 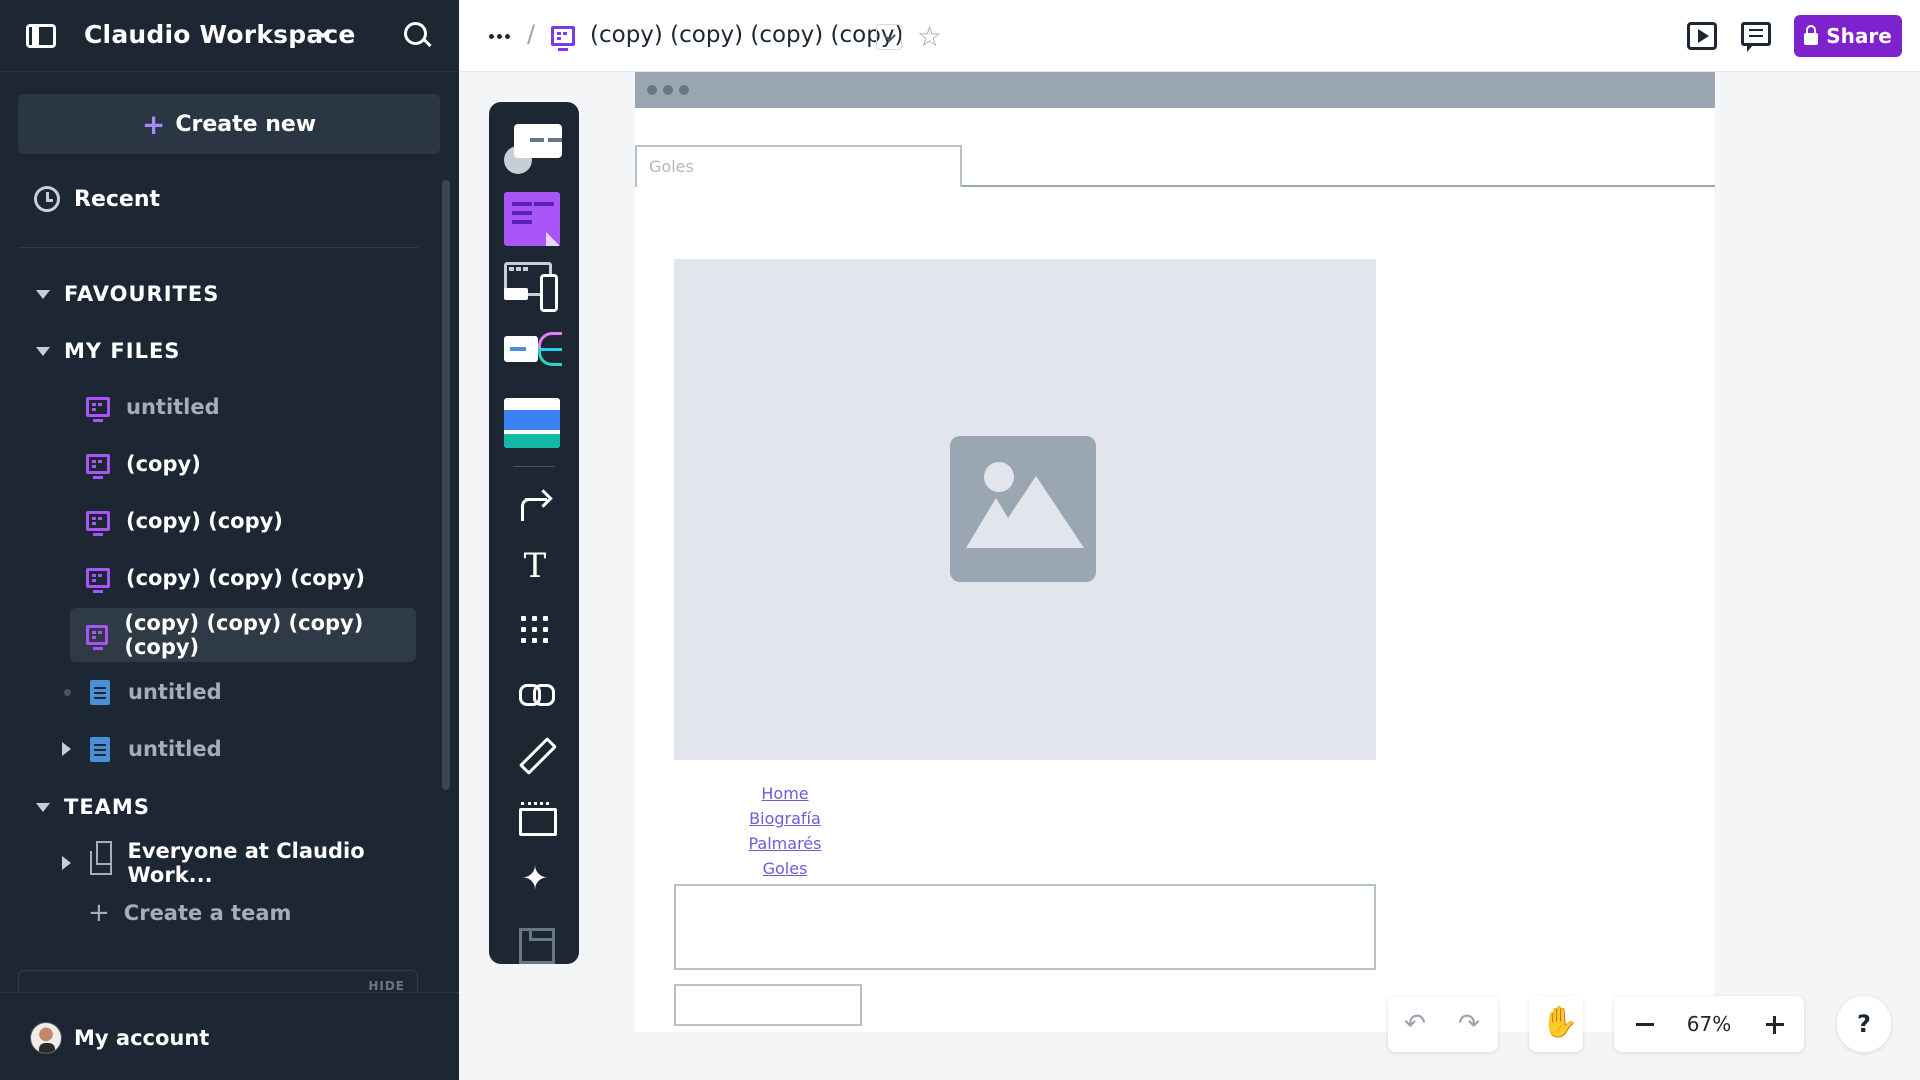 What do you see at coordinates (1469, 1024) in the screenshot?
I see `redo-icon: ↷` at bounding box center [1469, 1024].